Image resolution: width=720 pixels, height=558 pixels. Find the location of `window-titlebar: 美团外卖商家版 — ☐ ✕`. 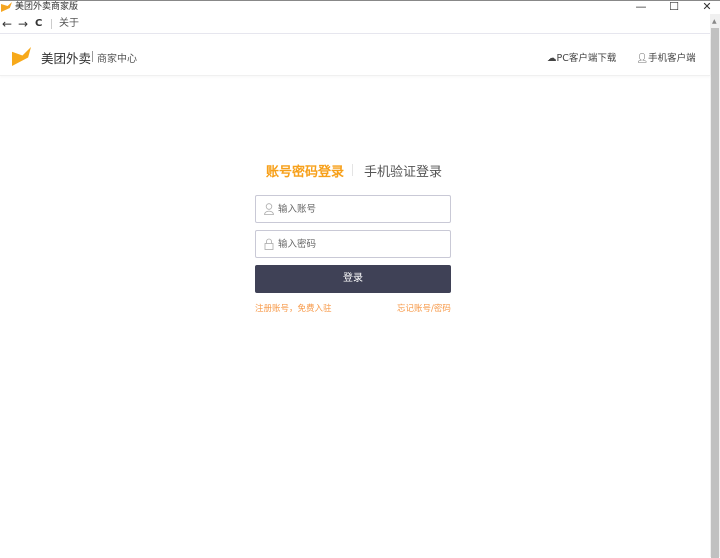

window-titlebar: 美团外卖商家版 — ☐ ✕ is located at coordinates (360, 7).